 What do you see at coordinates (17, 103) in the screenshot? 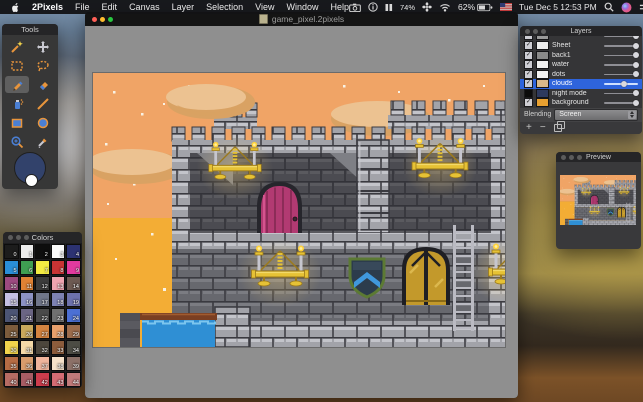
I see `tool-spray` at bounding box center [17, 103].